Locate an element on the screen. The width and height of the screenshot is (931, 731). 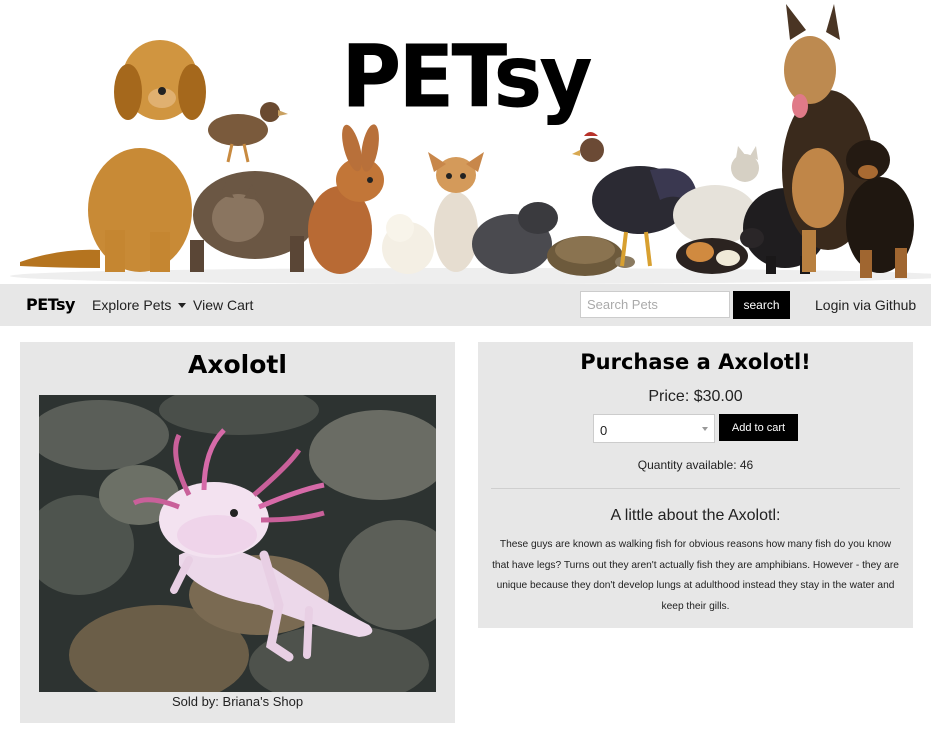
login-github-link: Login via Github is located at coordinates (865, 305).